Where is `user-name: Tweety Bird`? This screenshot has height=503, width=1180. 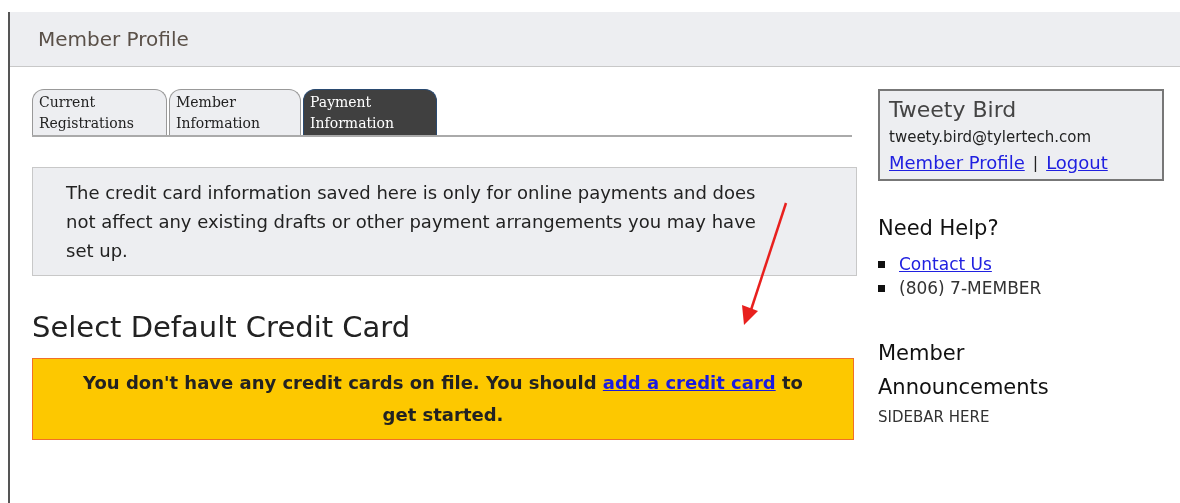 user-name: Tweety Bird is located at coordinates (953, 109).